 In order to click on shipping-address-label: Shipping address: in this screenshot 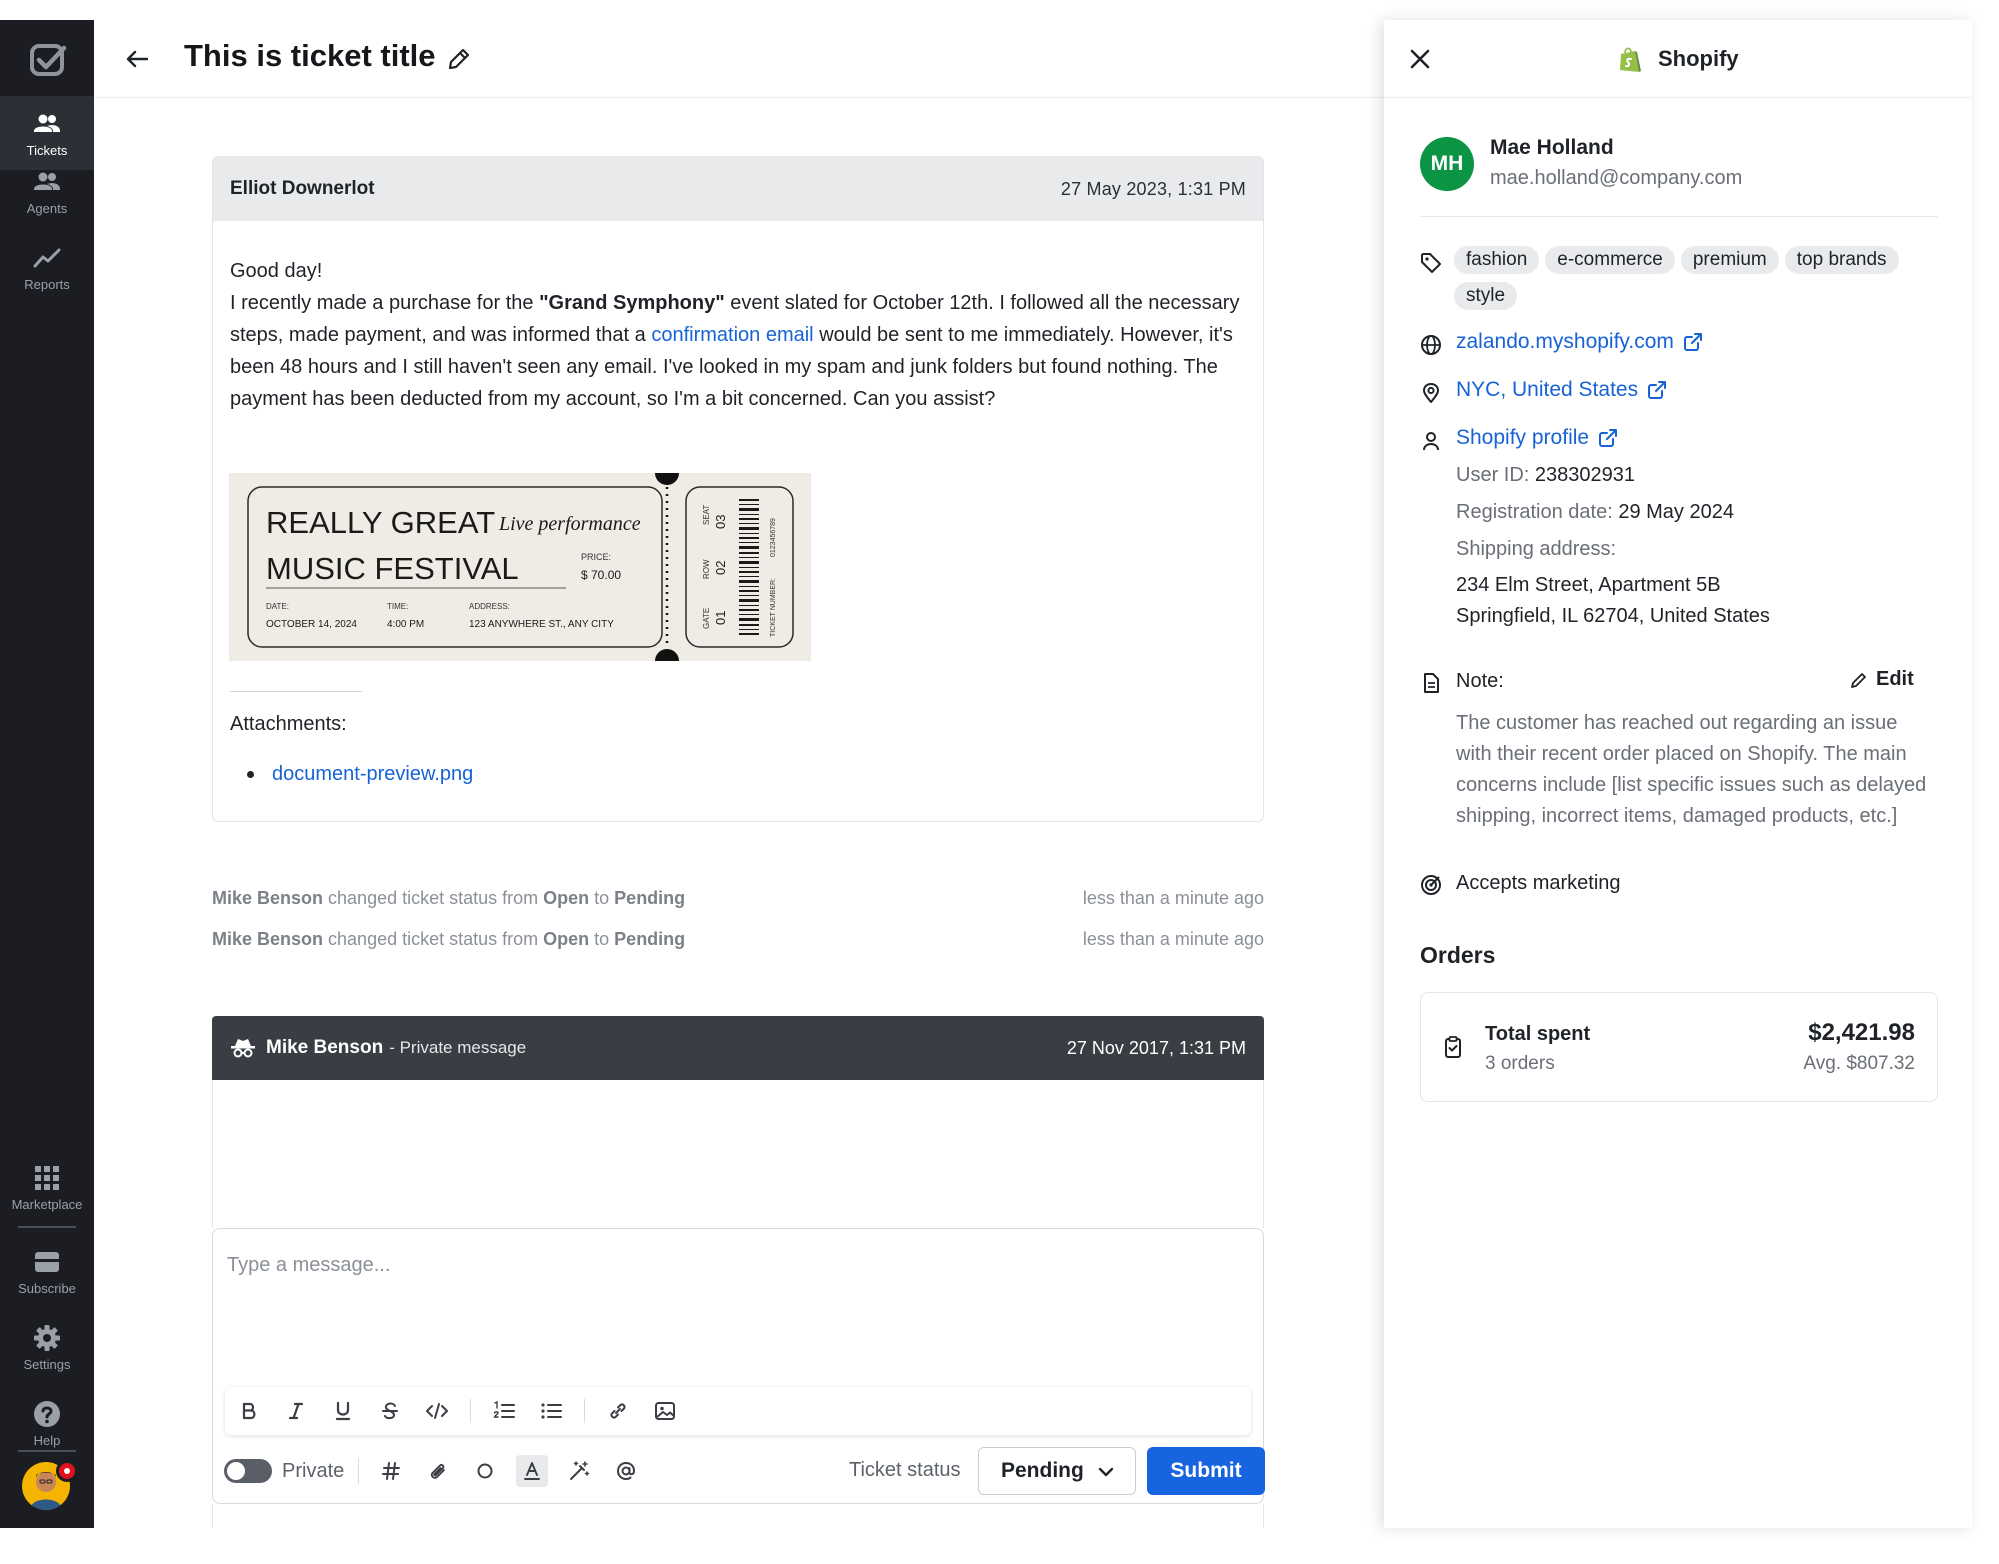, I will do `click(1536, 549)`.